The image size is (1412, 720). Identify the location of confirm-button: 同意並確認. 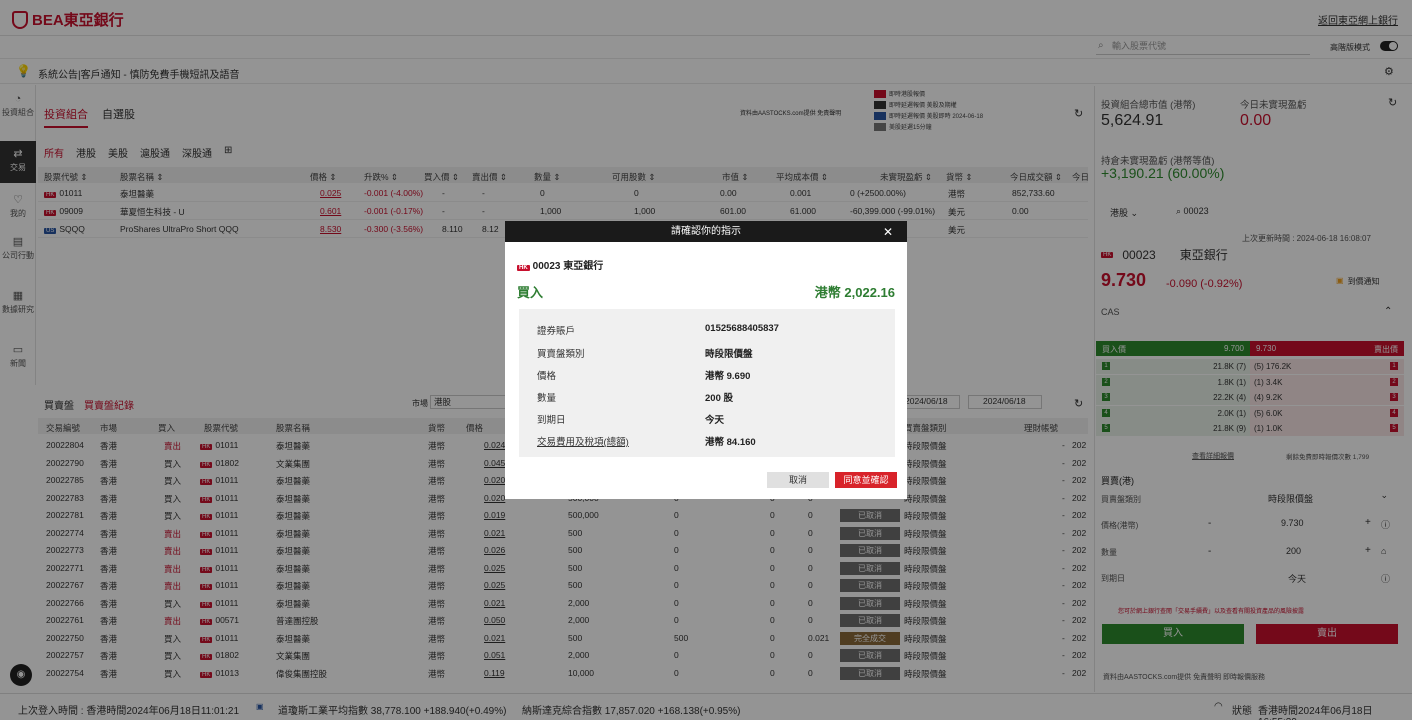
(866, 480).